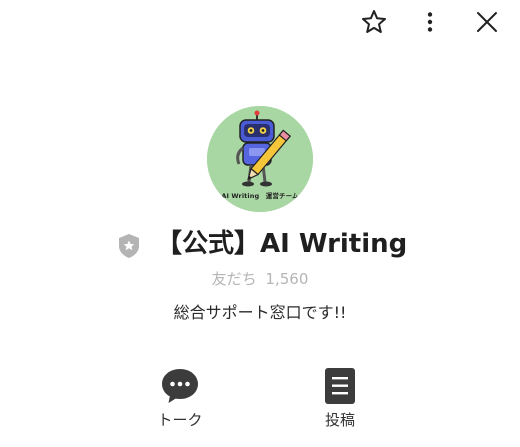 This screenshot has width=520, height=447. I want to click on friends-label: 友だち, so click(234, 279).